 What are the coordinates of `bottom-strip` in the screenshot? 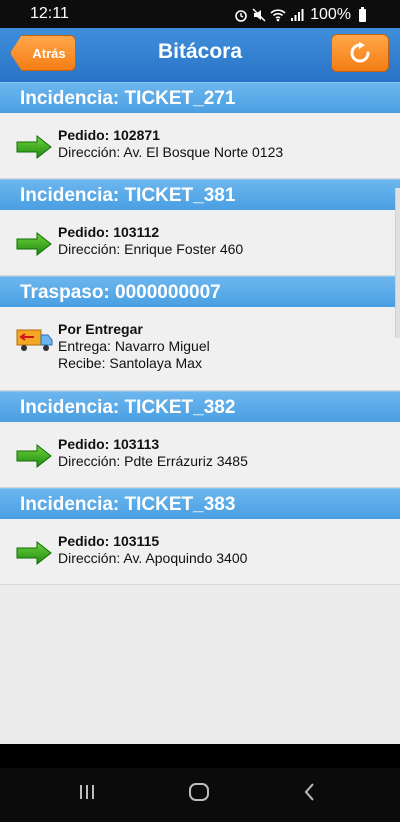 It's located at (200, 756).